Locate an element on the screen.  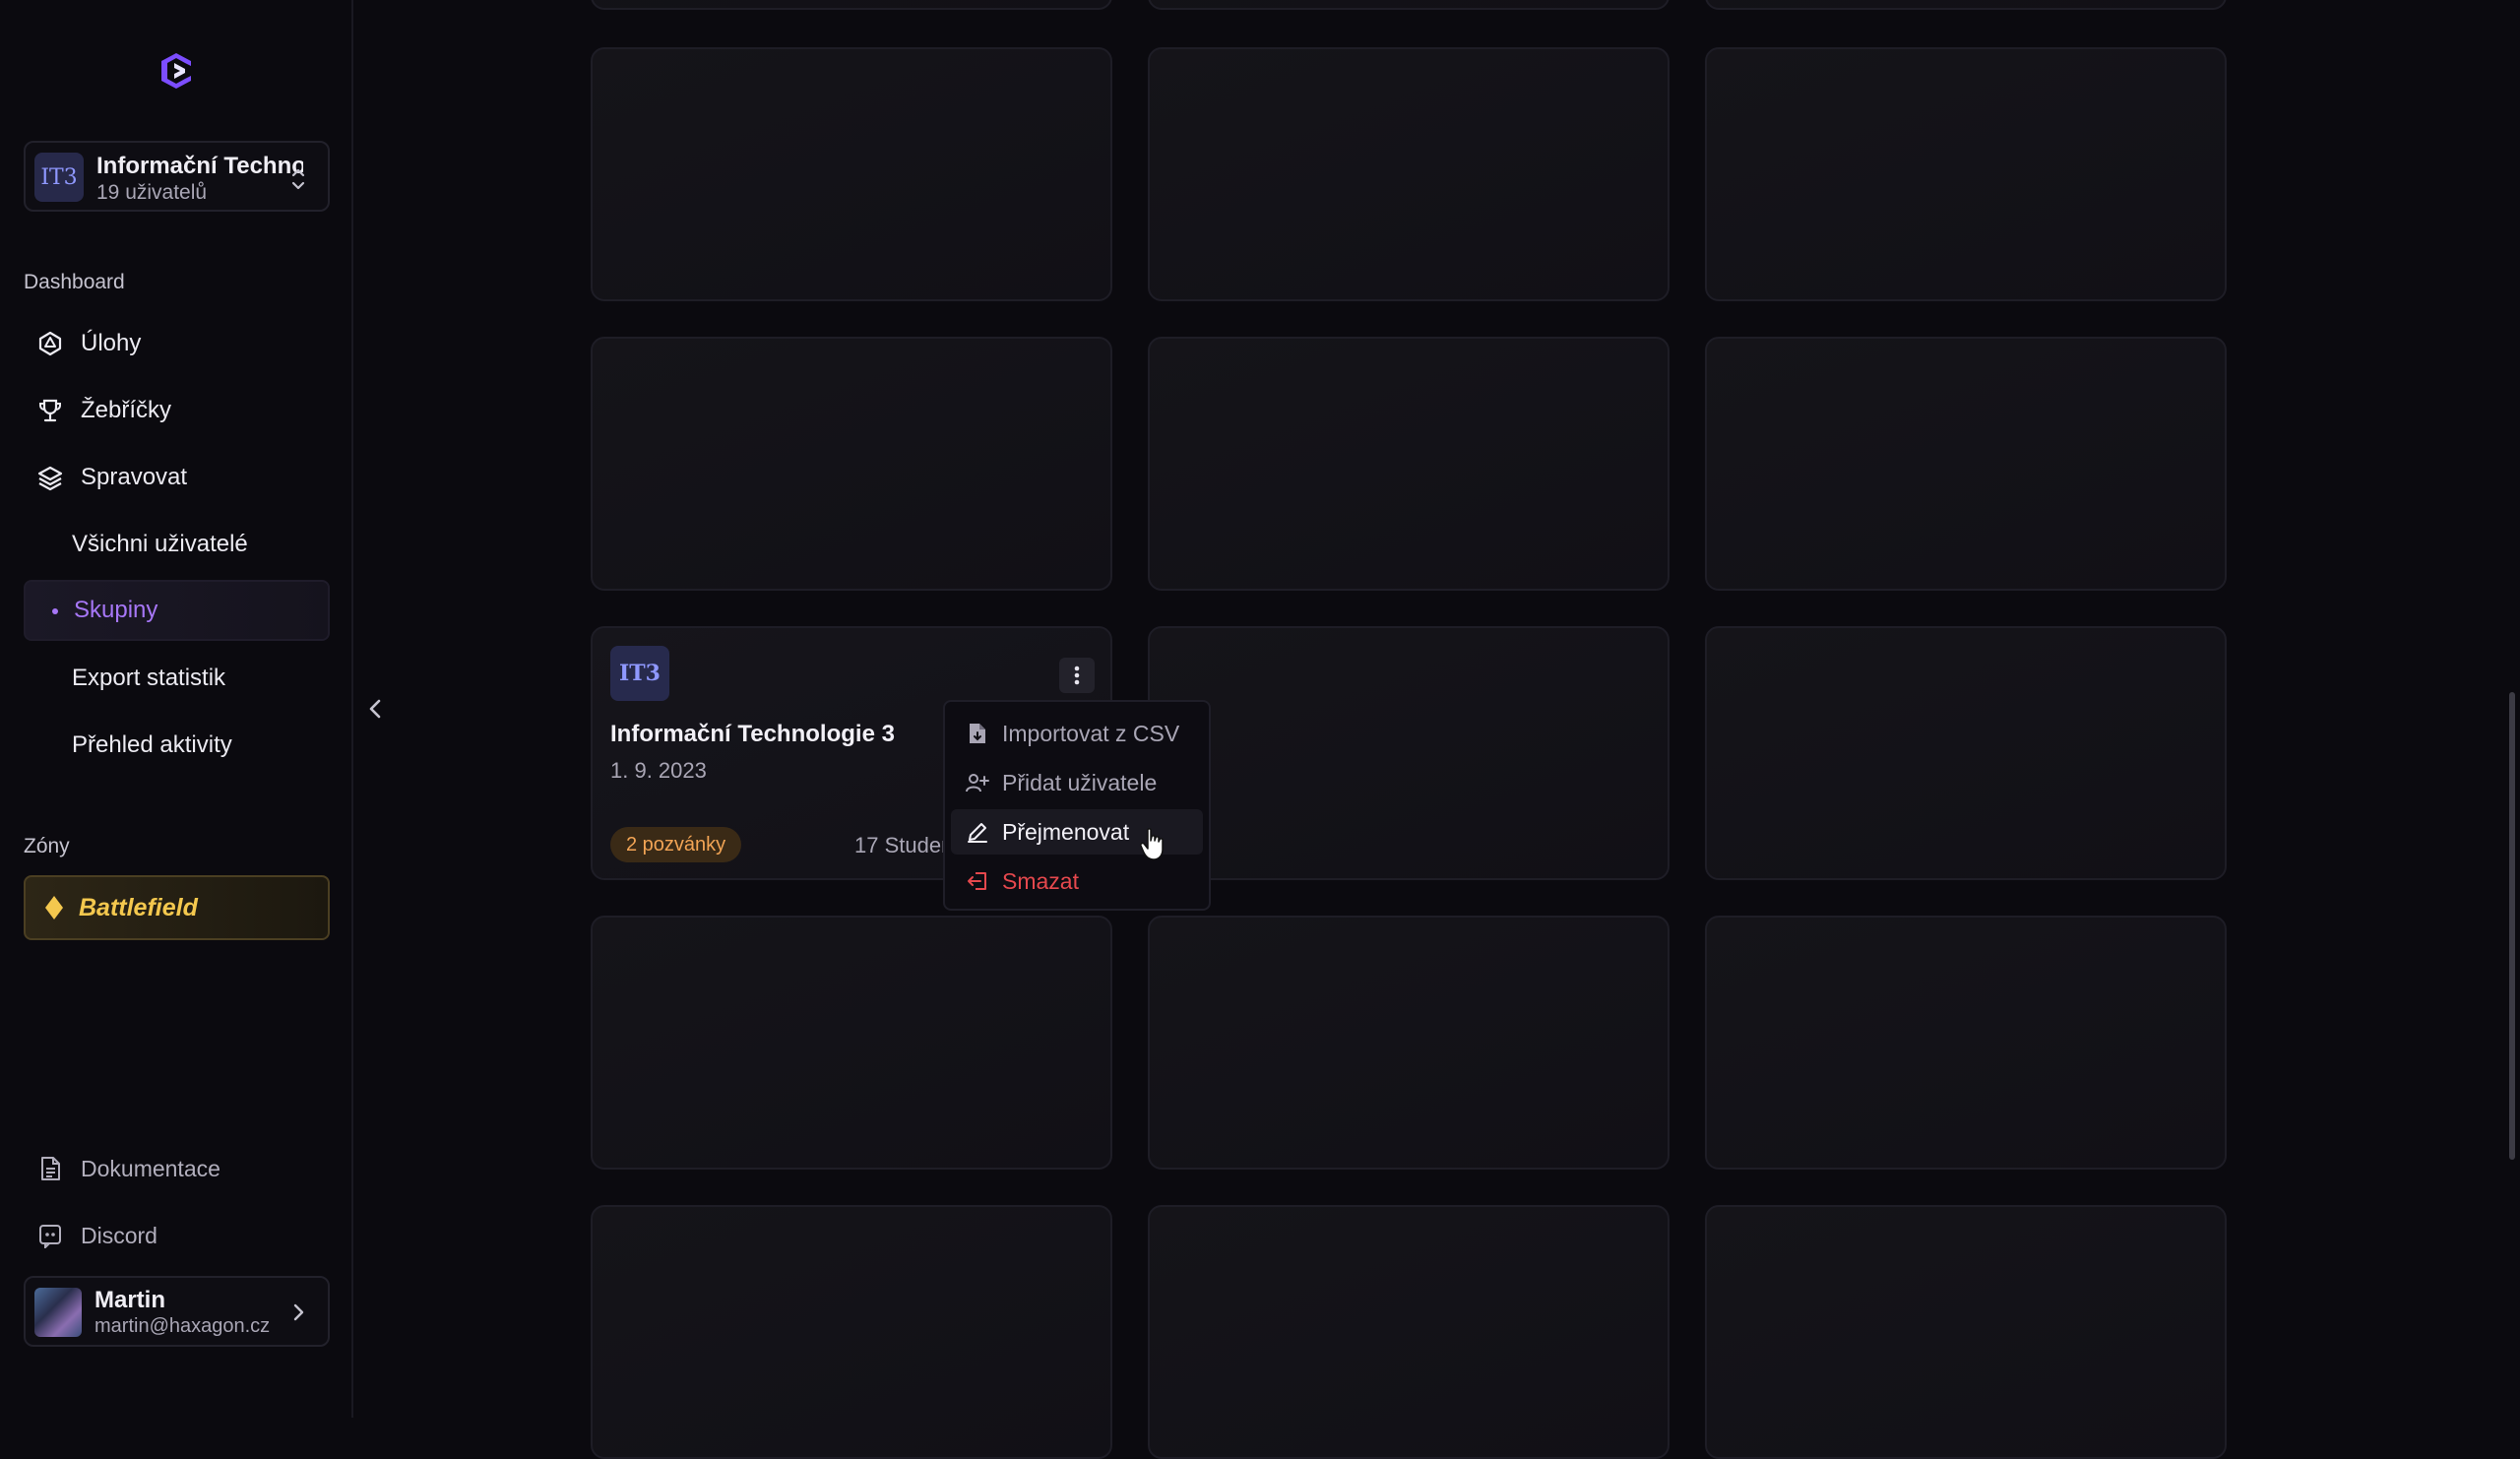
nav-item-label: Přehled aktivity is located at coordinates (152, 744).